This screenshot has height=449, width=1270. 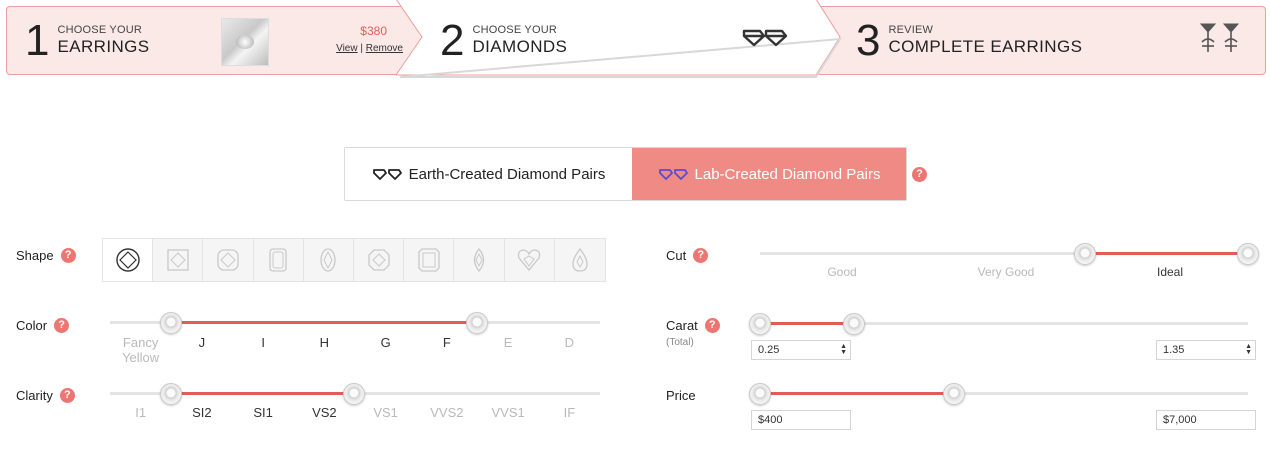 What do you see at coordinates (446, 412) in the screenshot?
I see `clarity-tick-label: VVS2` at bounding box center [446, 412].